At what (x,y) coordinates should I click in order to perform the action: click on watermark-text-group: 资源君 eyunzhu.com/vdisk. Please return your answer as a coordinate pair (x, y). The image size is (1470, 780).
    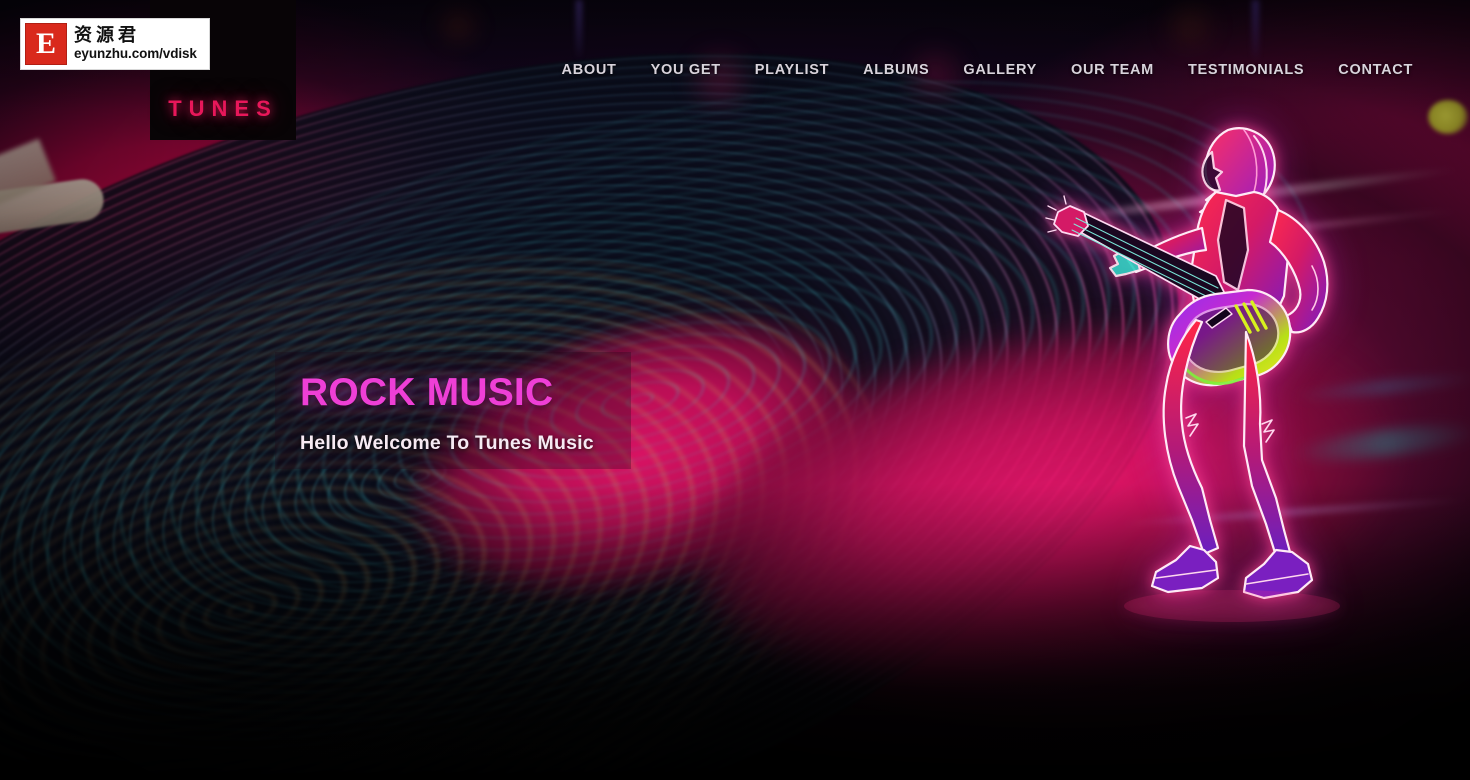
    Looking at the image, I should click on (135, 42).